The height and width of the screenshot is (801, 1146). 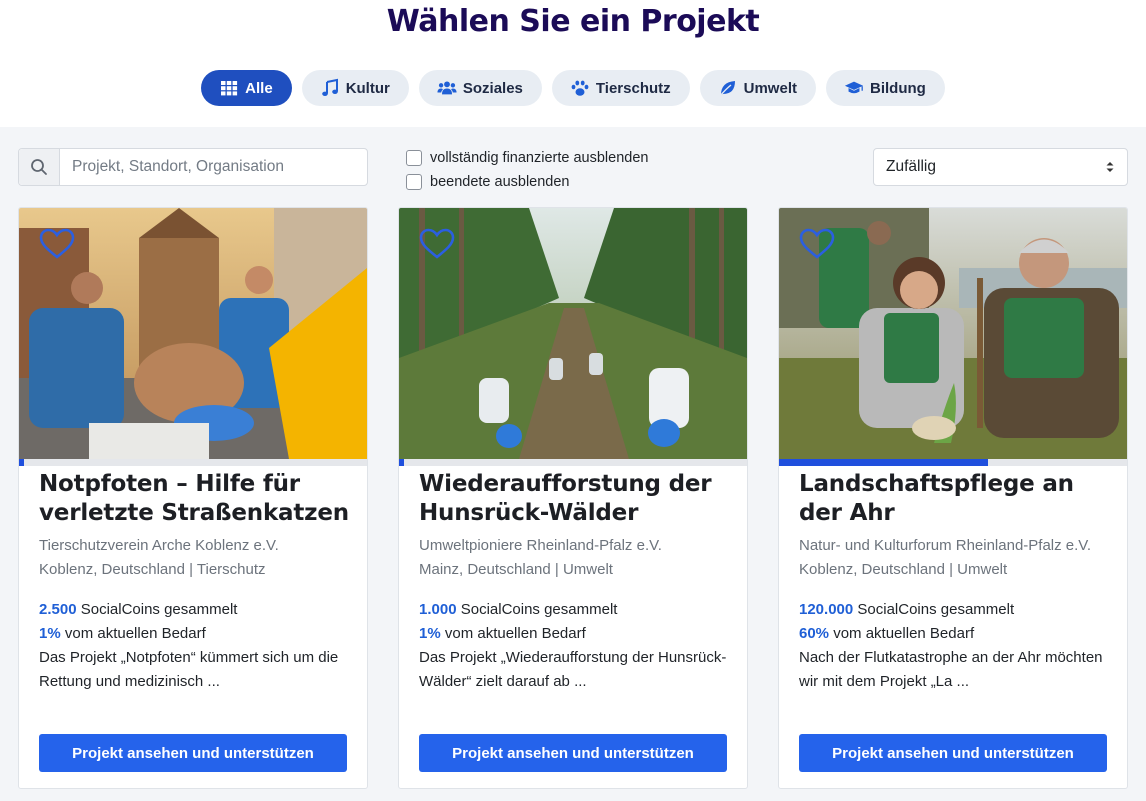 I want to click on project-organization: Tierschutzverein Arche Koblenz e.V., so click(x=159, y=545).